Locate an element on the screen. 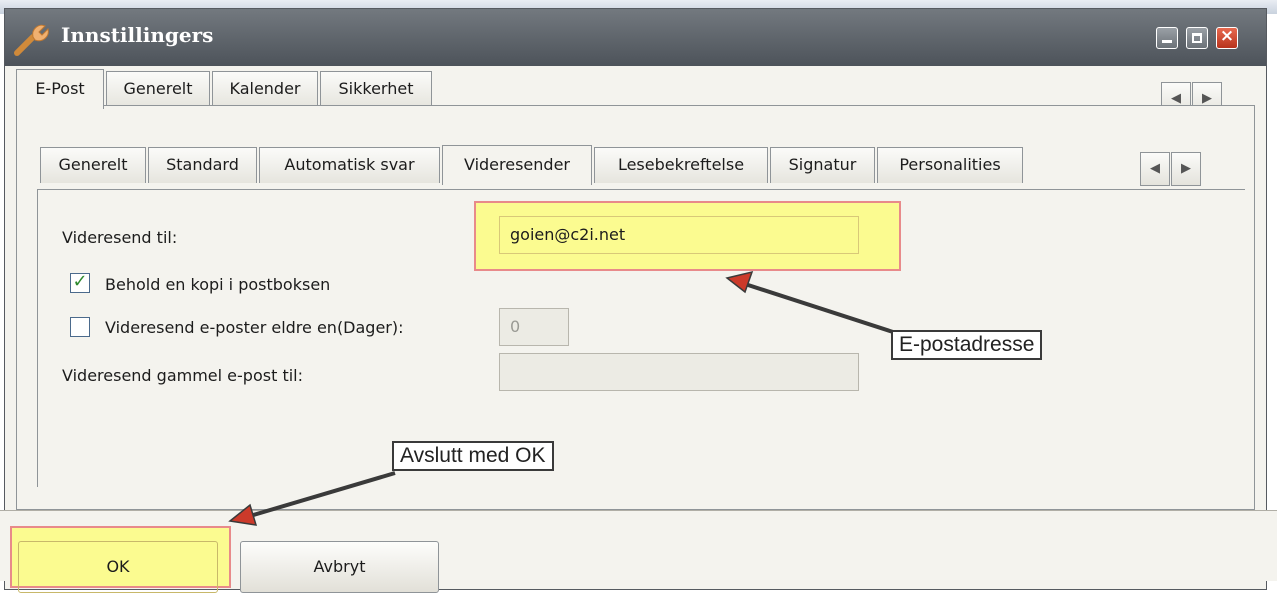 The width and height of the screenshot is (1277, 599). tab-kalender: Kalender is located at coordinates (265, 89).